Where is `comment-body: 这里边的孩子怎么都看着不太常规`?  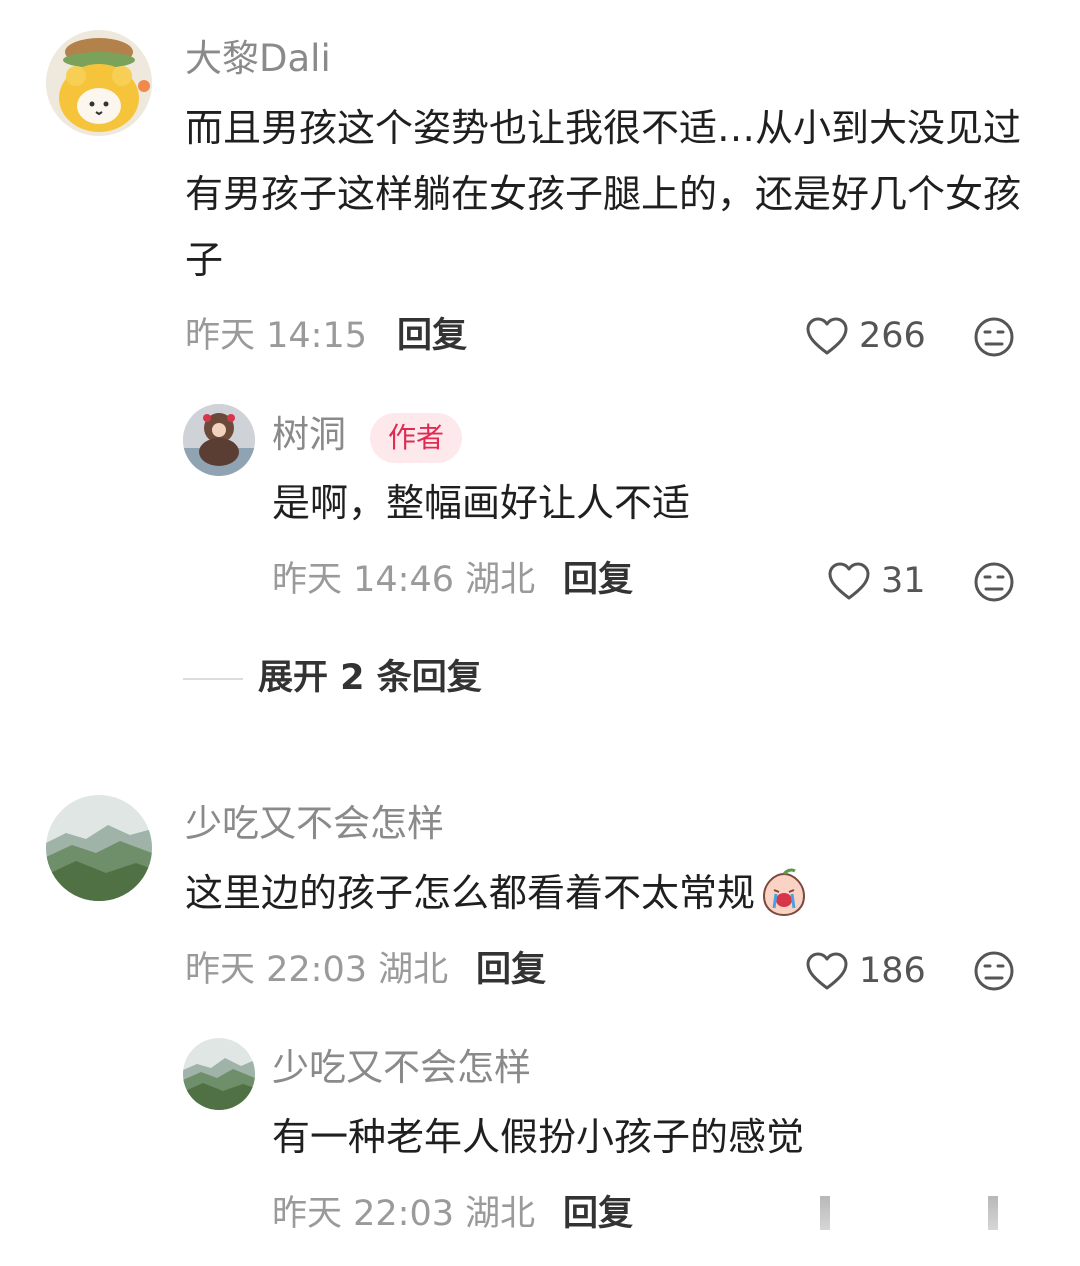 comment-body: 这里边的孩子怎么都看着不太常规 is located at coordinates (610, 893).